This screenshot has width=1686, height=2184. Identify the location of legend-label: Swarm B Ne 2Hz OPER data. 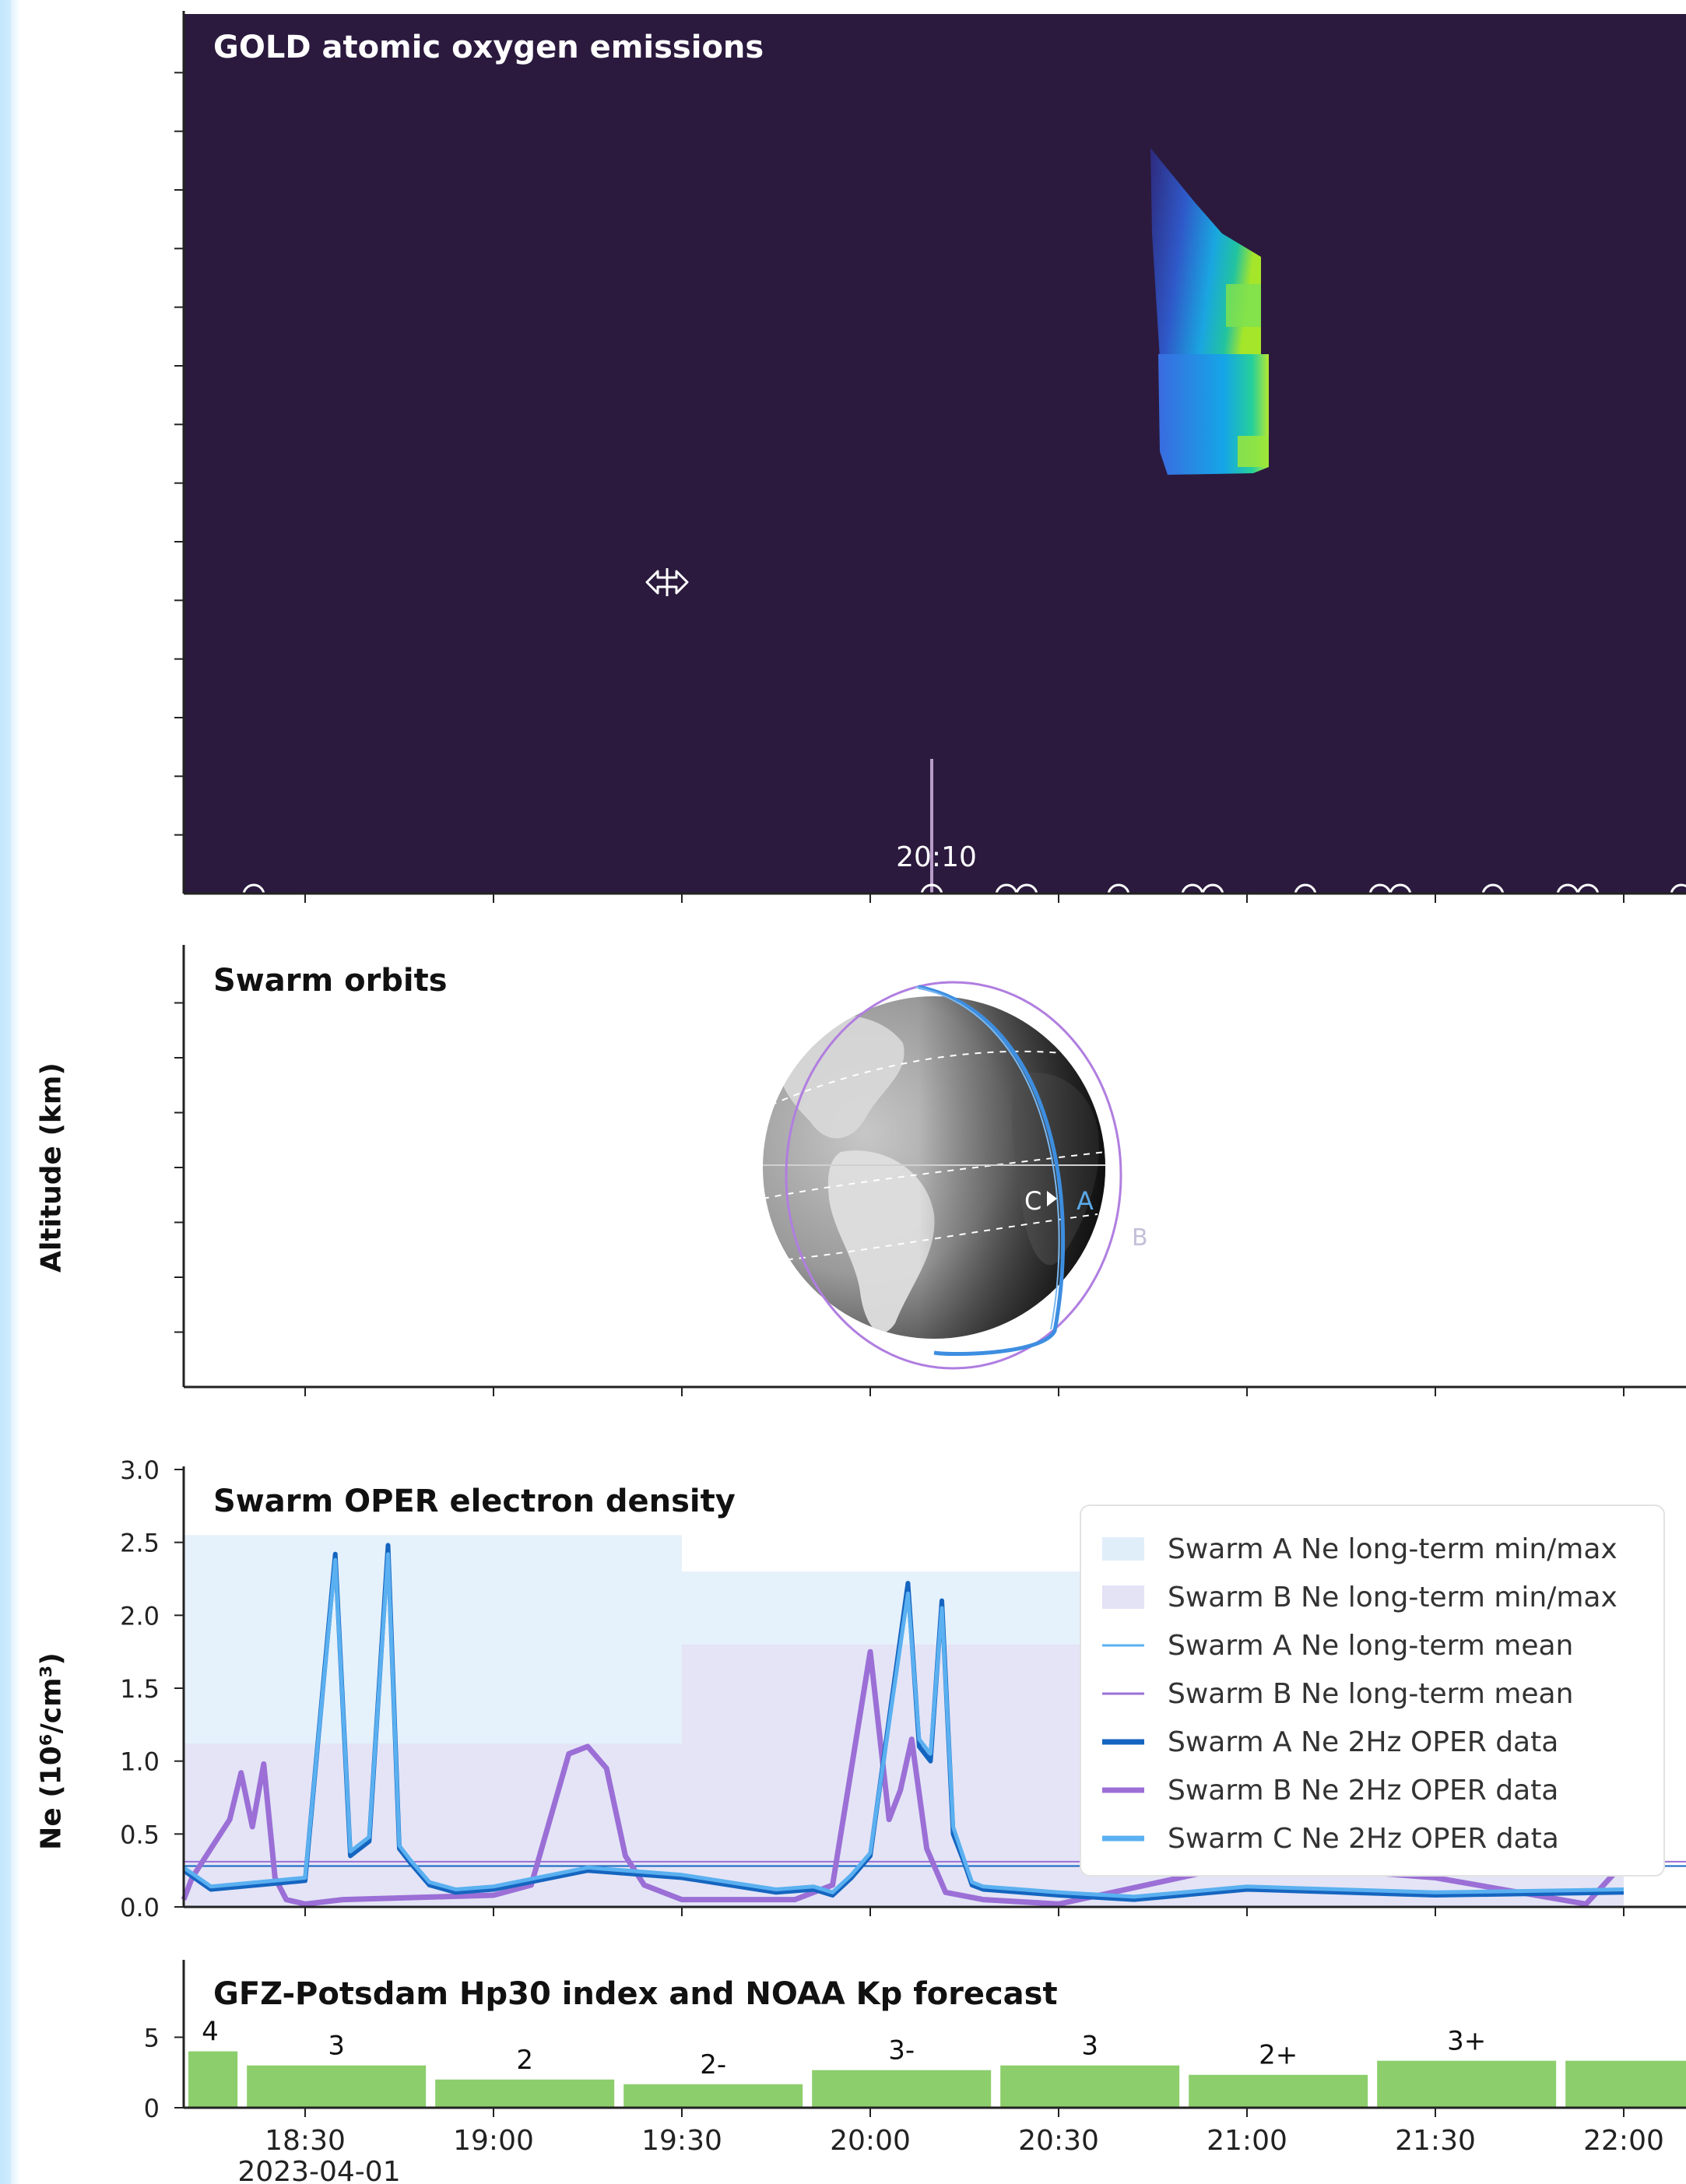
(1363, 1791).